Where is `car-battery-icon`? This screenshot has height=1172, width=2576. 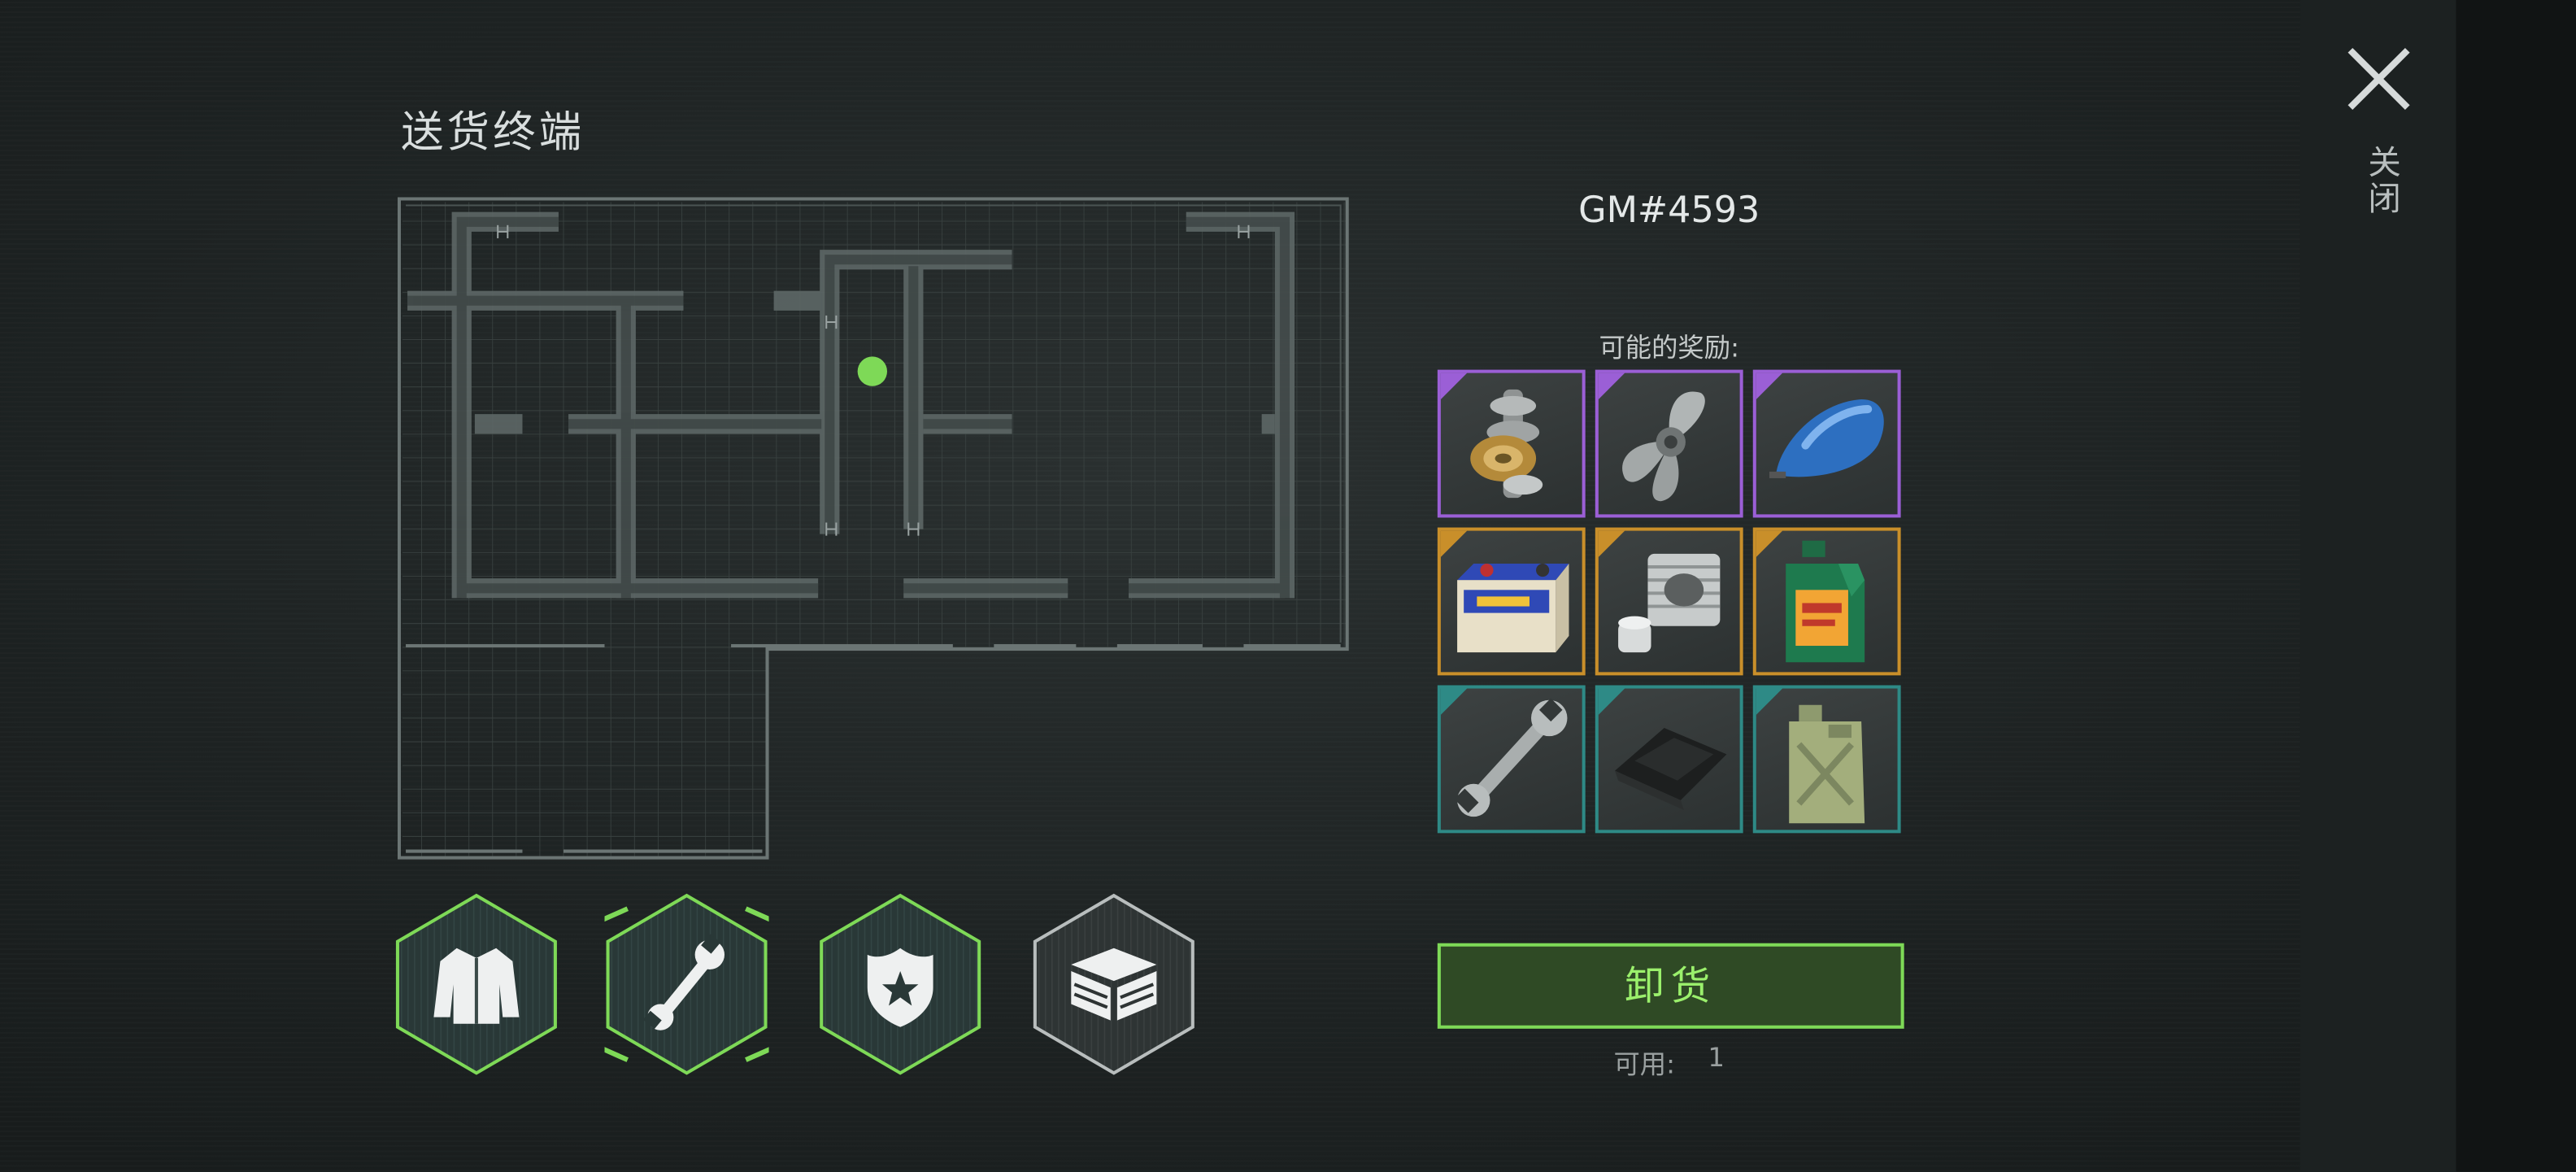
car-battery-icon is located at coordinates (1513, 608).